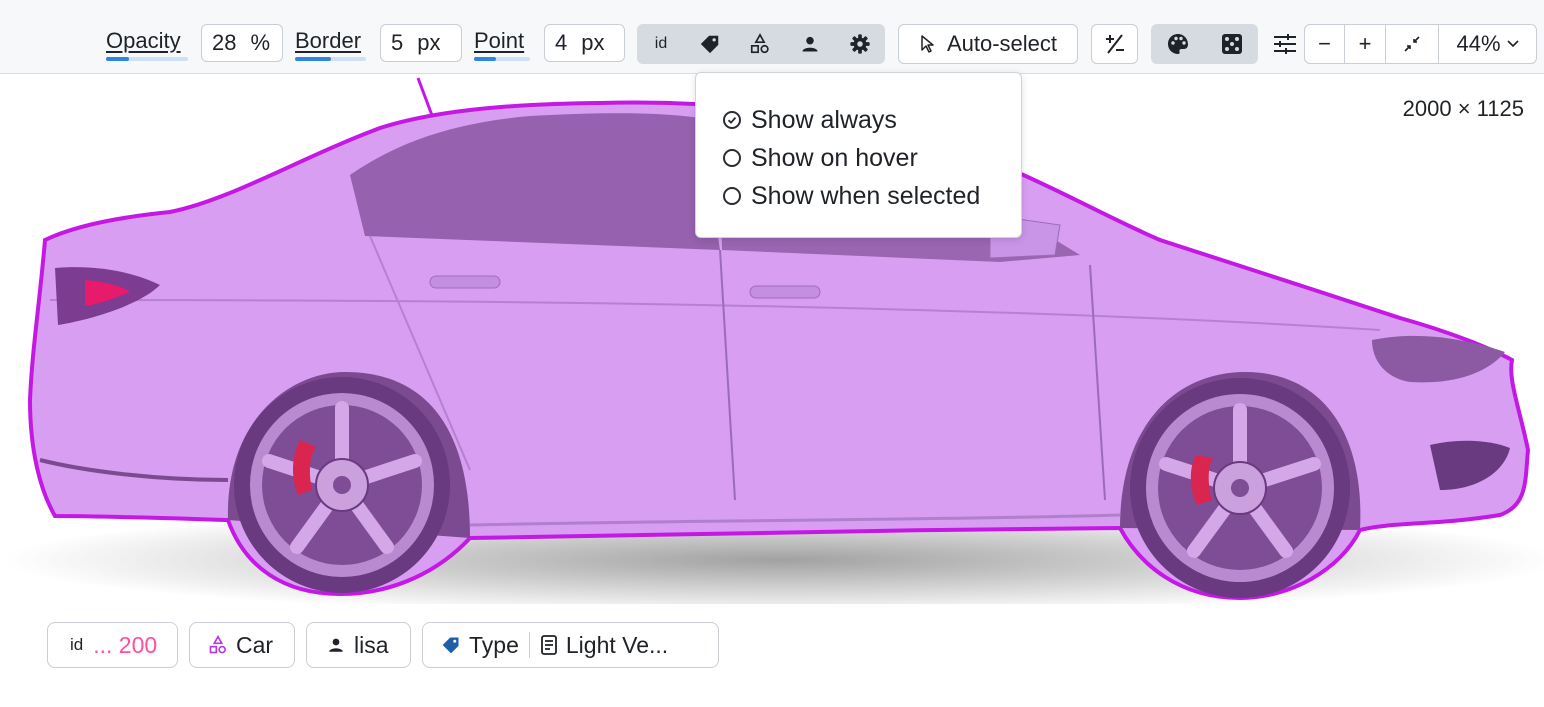 The image size is (1544, 707). I want to click on zoom-in-button: +, so click(1365, 44).